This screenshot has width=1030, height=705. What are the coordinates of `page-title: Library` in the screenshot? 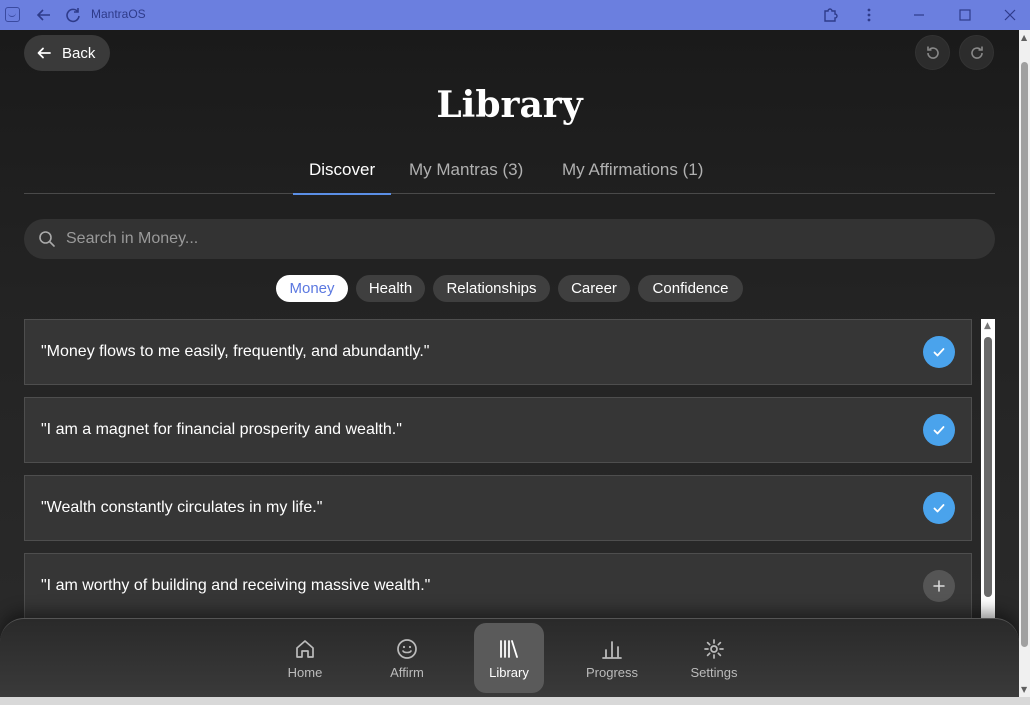 It's located at (509, 105).